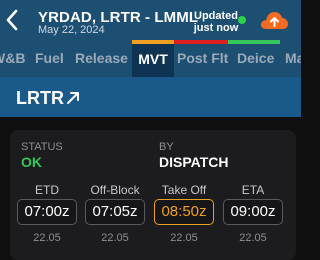 This screenshot has height=260, width=320. Describe the element at coordinates (115, 212) in the screenshot. I see `off-block-time-field: 07:05z` at that location.